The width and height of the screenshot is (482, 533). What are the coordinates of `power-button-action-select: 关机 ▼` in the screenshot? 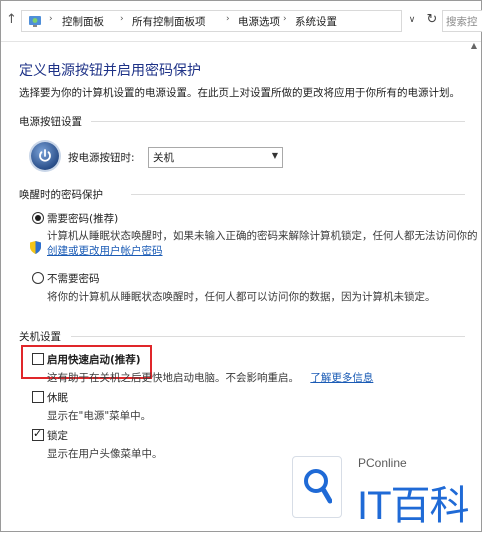 It's located at (215, 157).